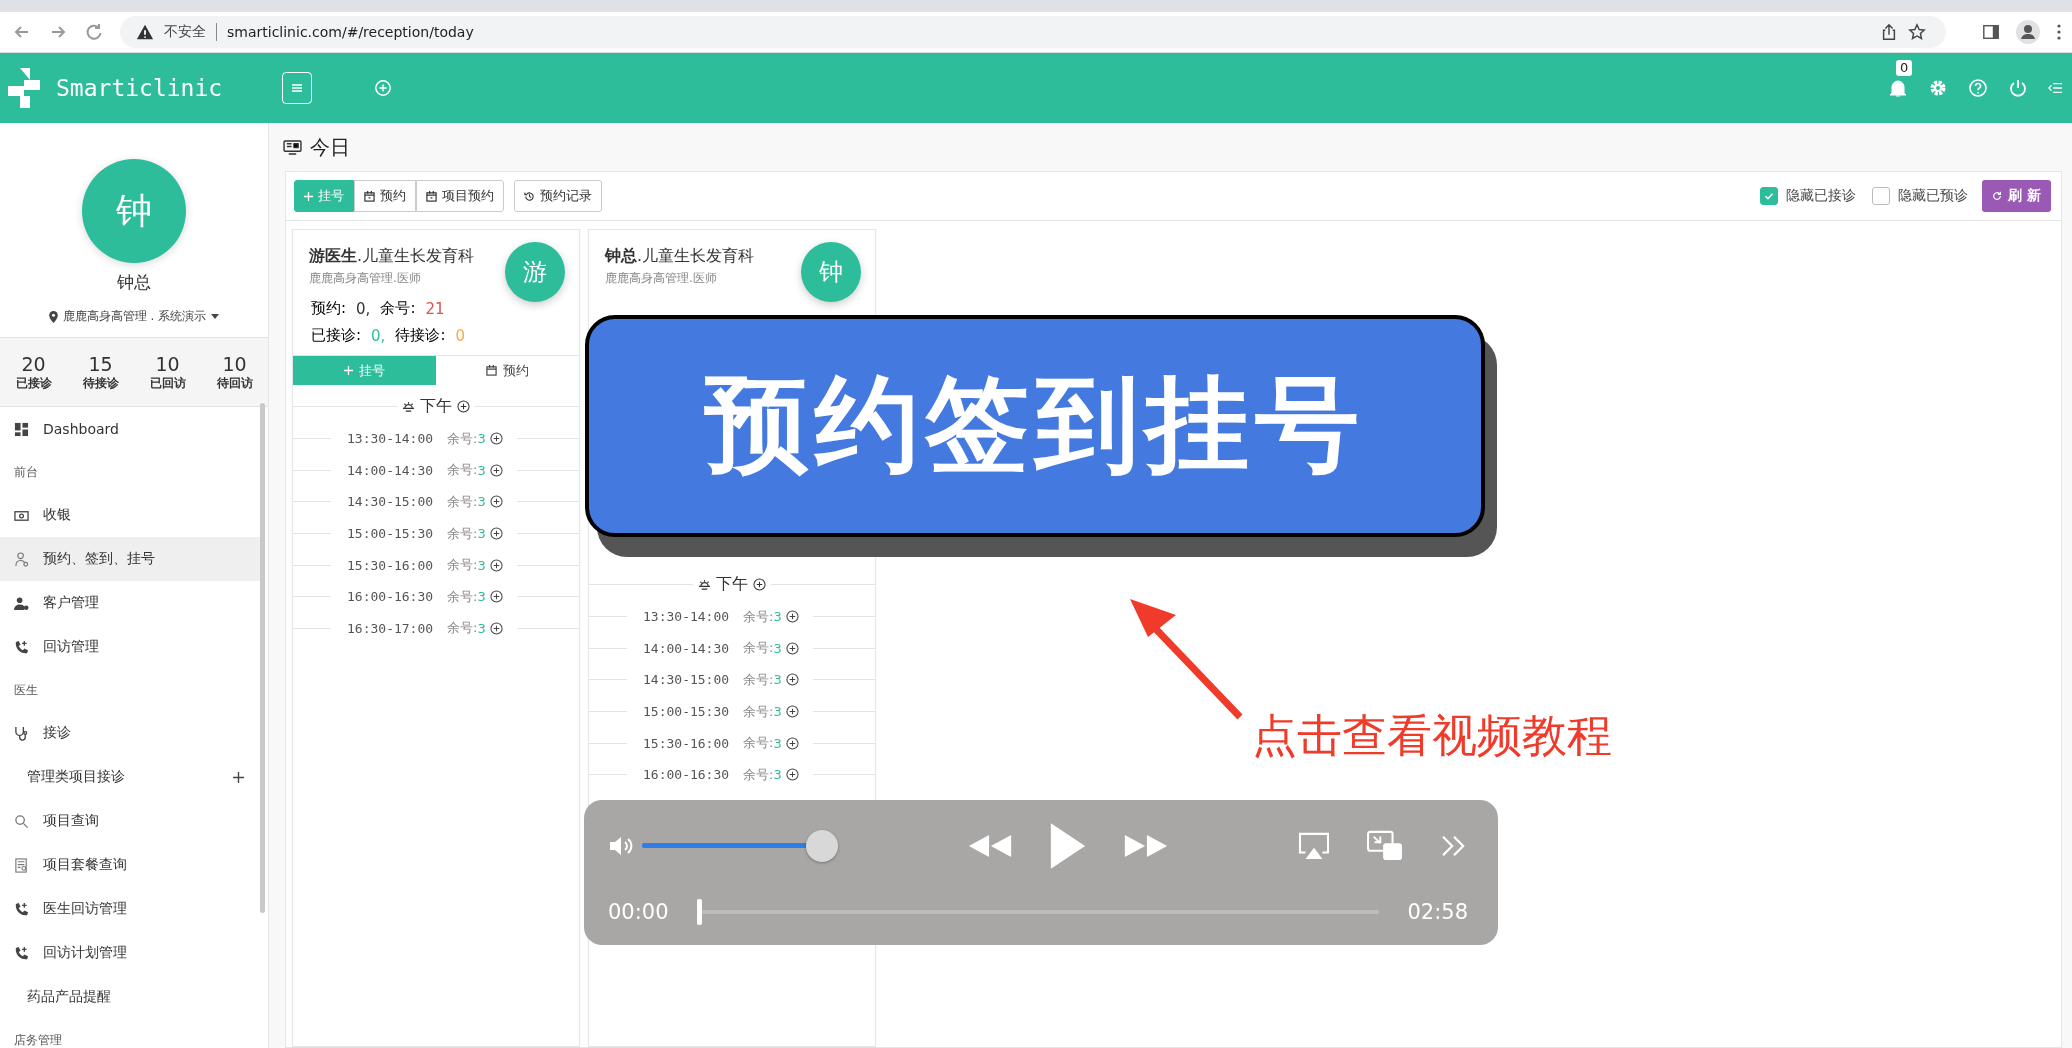 This screenshot has width=2072, height=1048. Describe the element at coordinates (1033, 32) in the screenshot. I see `address-bar: 不安全 smarticlinic.com/#/reception/today` at that location.